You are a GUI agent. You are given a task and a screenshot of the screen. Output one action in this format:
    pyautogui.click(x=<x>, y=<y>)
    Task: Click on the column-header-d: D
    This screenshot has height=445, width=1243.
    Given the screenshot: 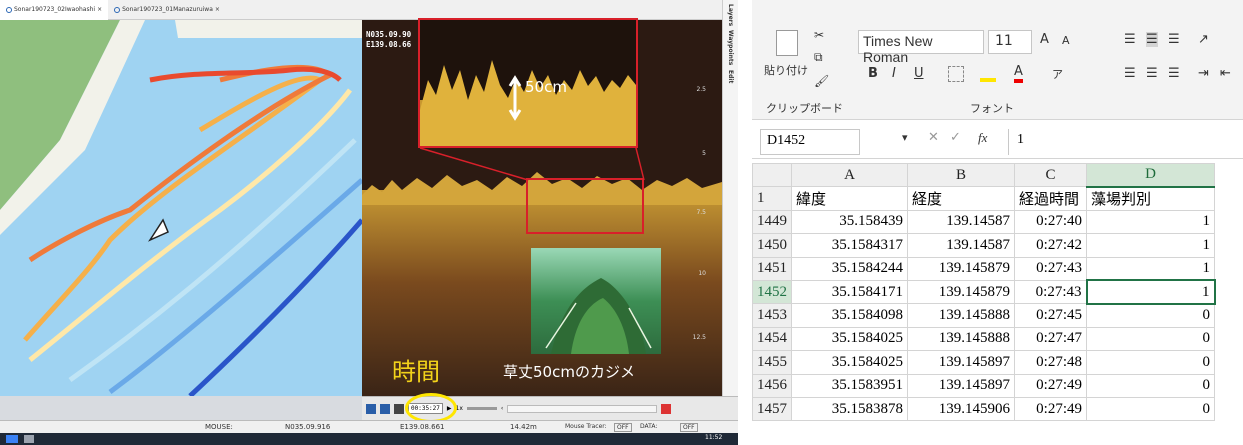 What is the action you would take?
    pyautogui.click(x=1150, y=175)
    